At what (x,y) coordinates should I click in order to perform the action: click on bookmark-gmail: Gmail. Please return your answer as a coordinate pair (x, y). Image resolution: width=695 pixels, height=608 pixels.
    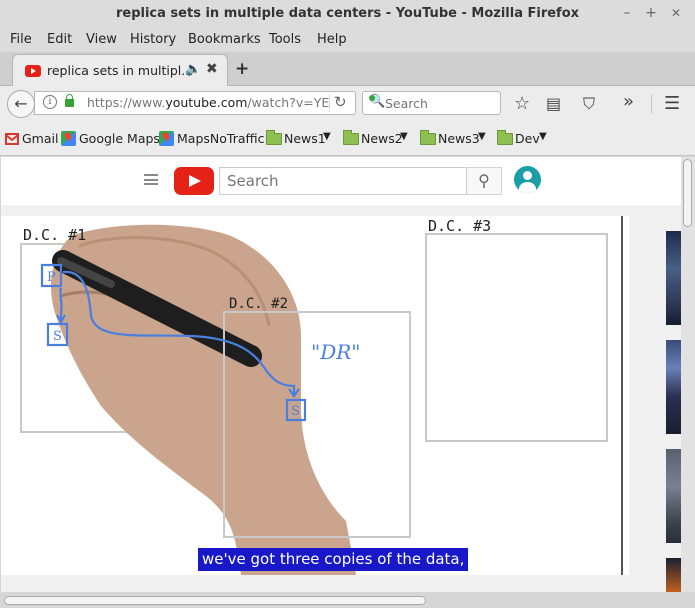
    Looking at the image, I should click on (40, 138).